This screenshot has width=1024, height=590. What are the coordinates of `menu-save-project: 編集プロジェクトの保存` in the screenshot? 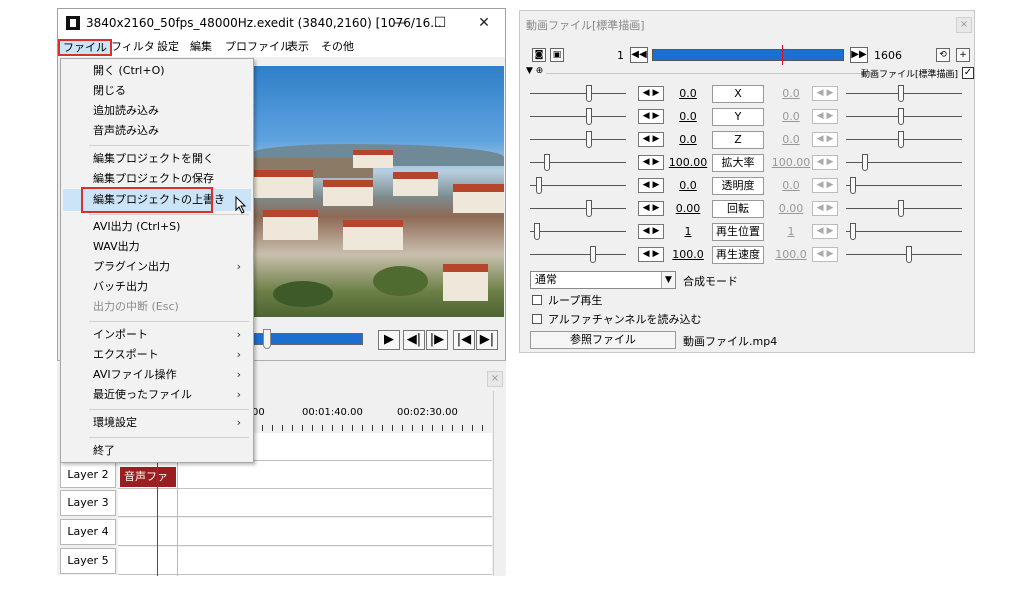 It's located at (157, 179).